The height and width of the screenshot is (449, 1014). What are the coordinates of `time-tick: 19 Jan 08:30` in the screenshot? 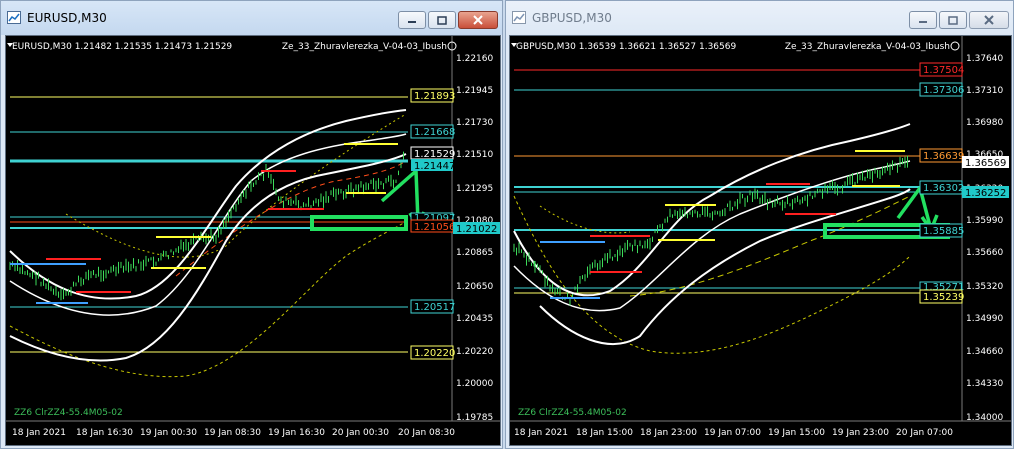 It's located at (232, 433).